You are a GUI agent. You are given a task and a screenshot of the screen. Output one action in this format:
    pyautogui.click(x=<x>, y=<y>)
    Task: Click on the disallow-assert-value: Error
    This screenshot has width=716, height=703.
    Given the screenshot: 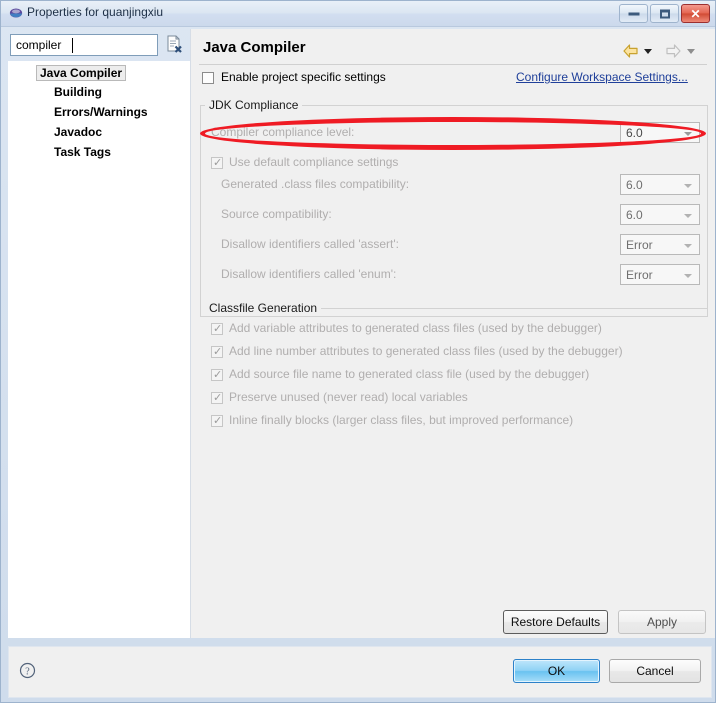 What is the action you would take?
    pyautogui.click(x=639, y=245)
    